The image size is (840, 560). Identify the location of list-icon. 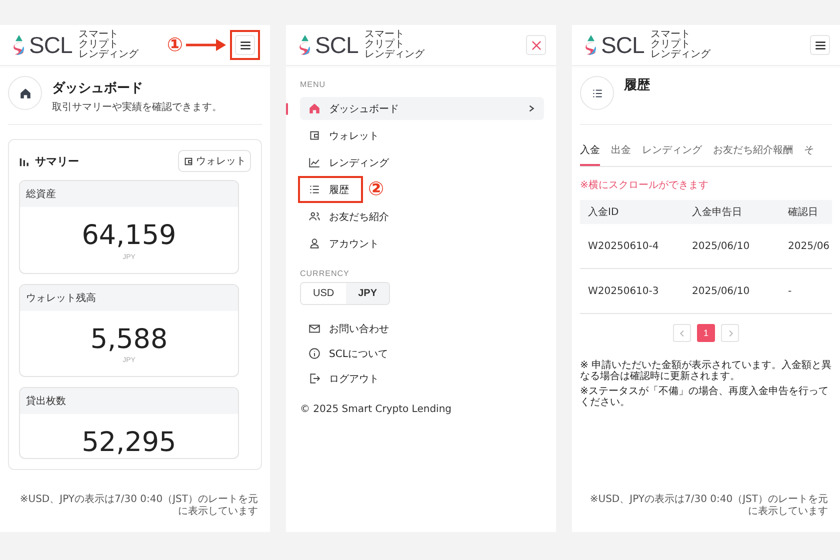
(314, 189).